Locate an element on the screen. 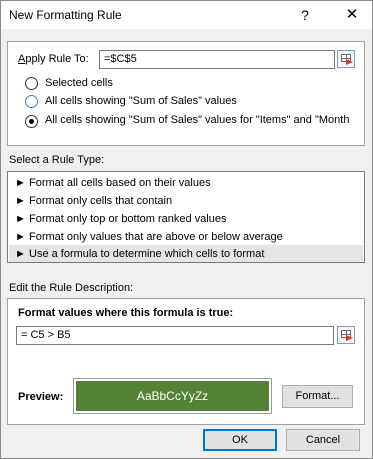 The image size is (373, 459). window-title: New Formatting Rule is located at coordinates (65, 15).